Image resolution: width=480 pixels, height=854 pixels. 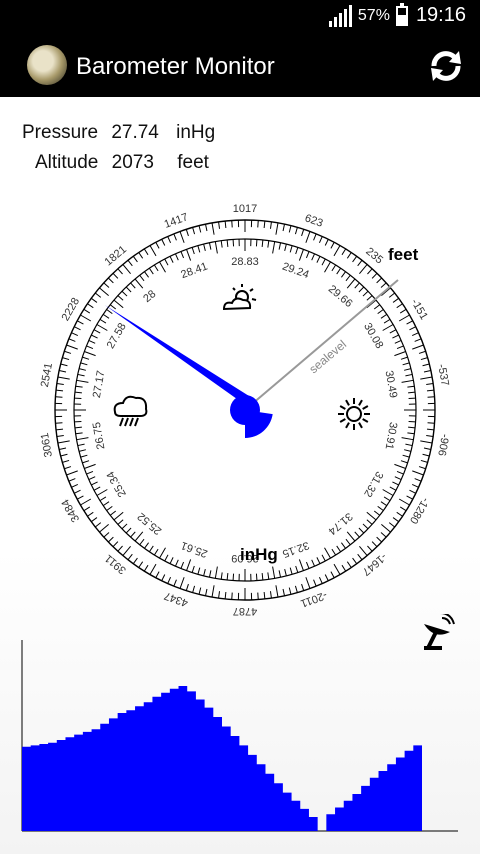 What do you see at coordinates (340, 523) in the screenshot?
I see `inhg-tick-label: 31.74` at bounding box center [340, 523].